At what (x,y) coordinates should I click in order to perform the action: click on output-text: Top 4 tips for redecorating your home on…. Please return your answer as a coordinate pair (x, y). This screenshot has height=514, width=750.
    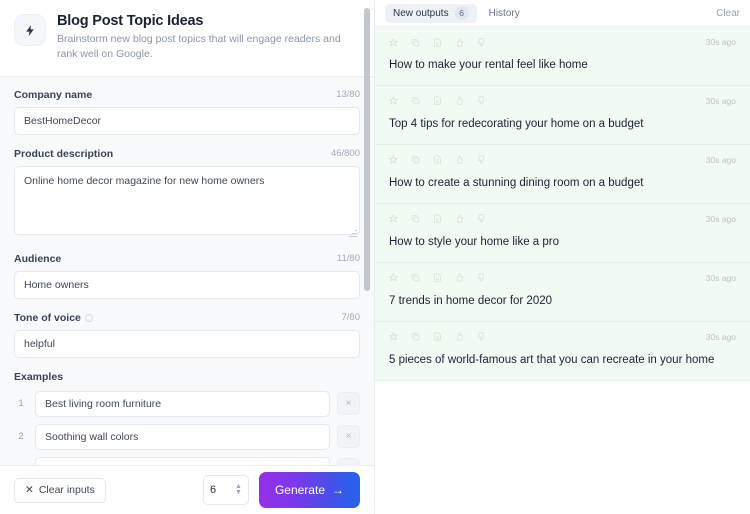
    Looking at the image, I should click on (516, 123).